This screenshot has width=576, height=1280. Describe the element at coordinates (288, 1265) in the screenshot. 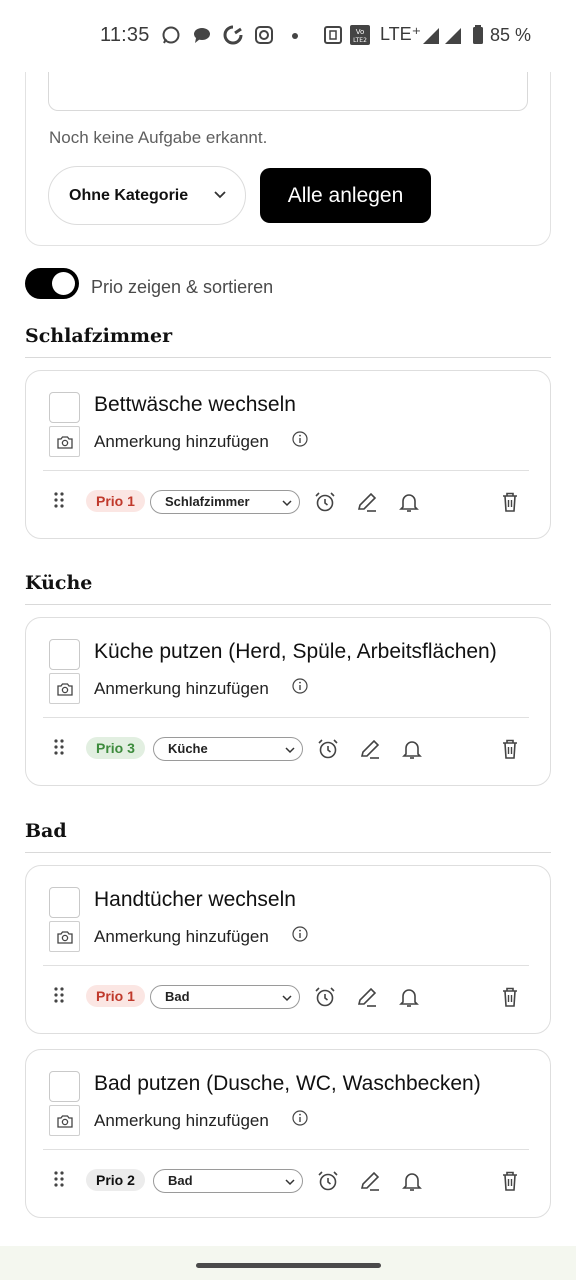

I see `home-indicator` at that location.